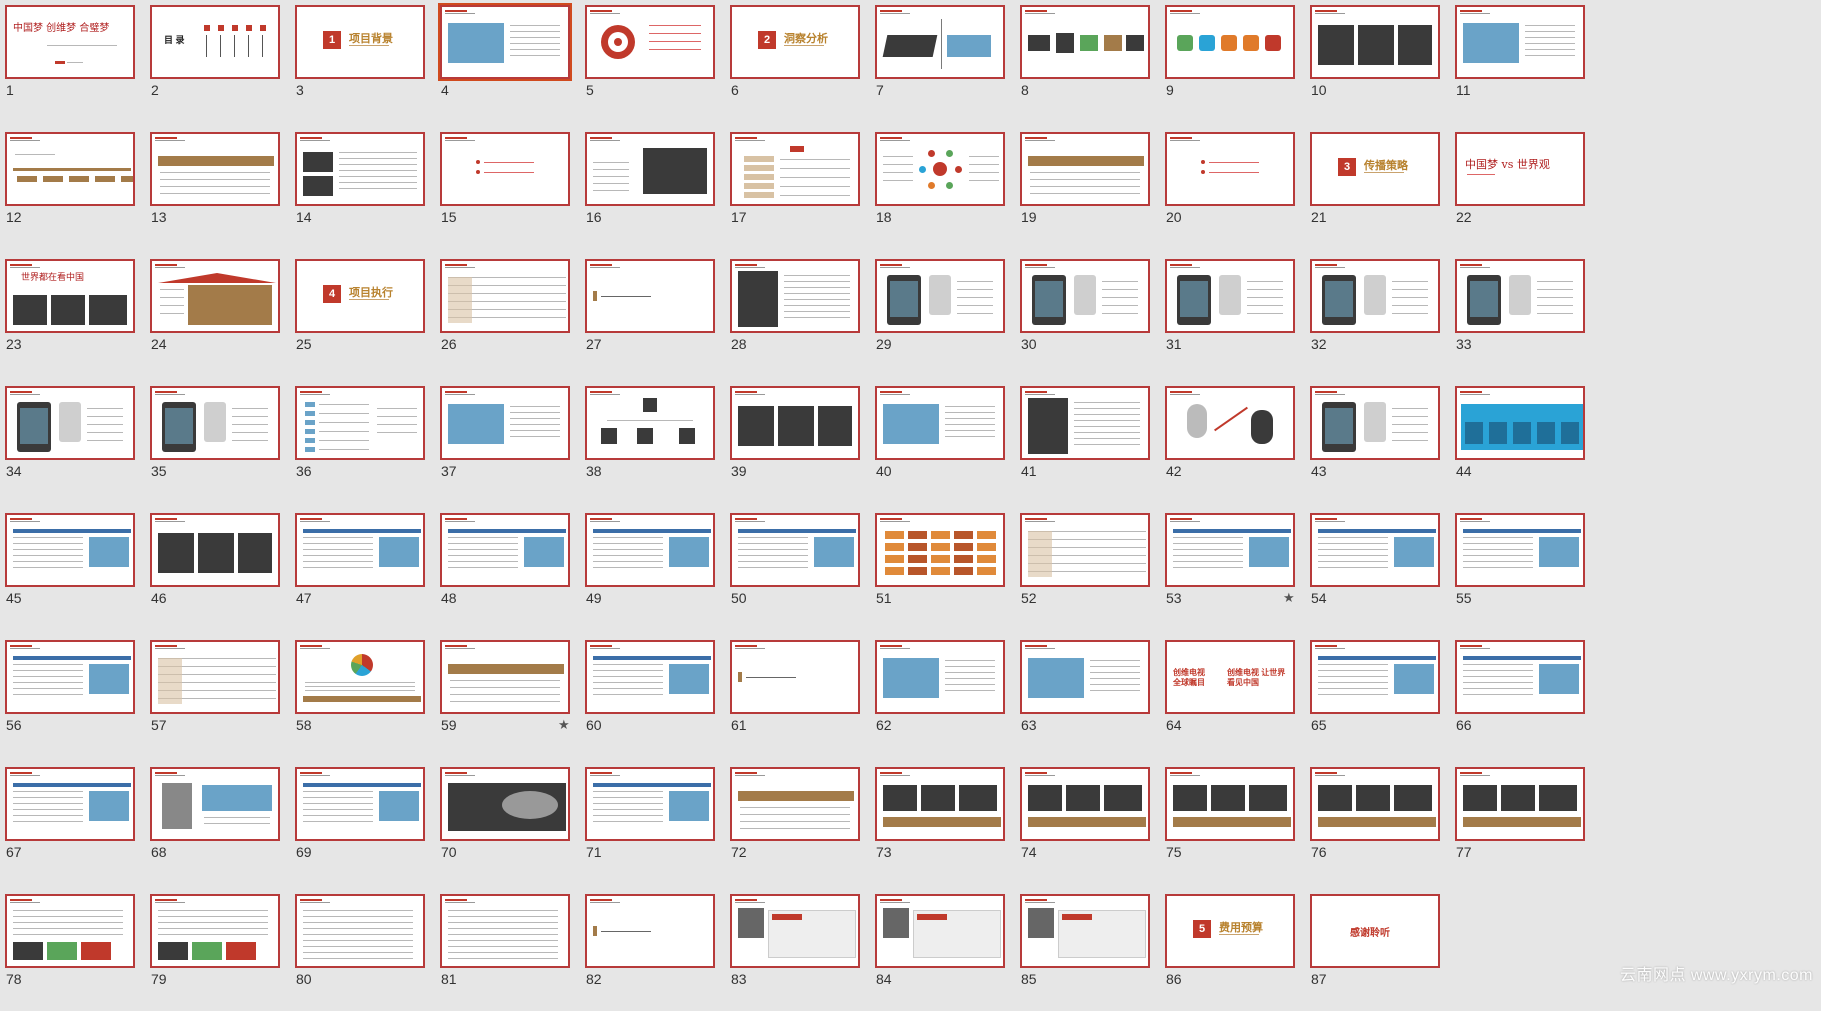 This screenshot has width=1821, height=1011. I want to click on slide-thumbnail: 1 项目背景, so click(360, 42).